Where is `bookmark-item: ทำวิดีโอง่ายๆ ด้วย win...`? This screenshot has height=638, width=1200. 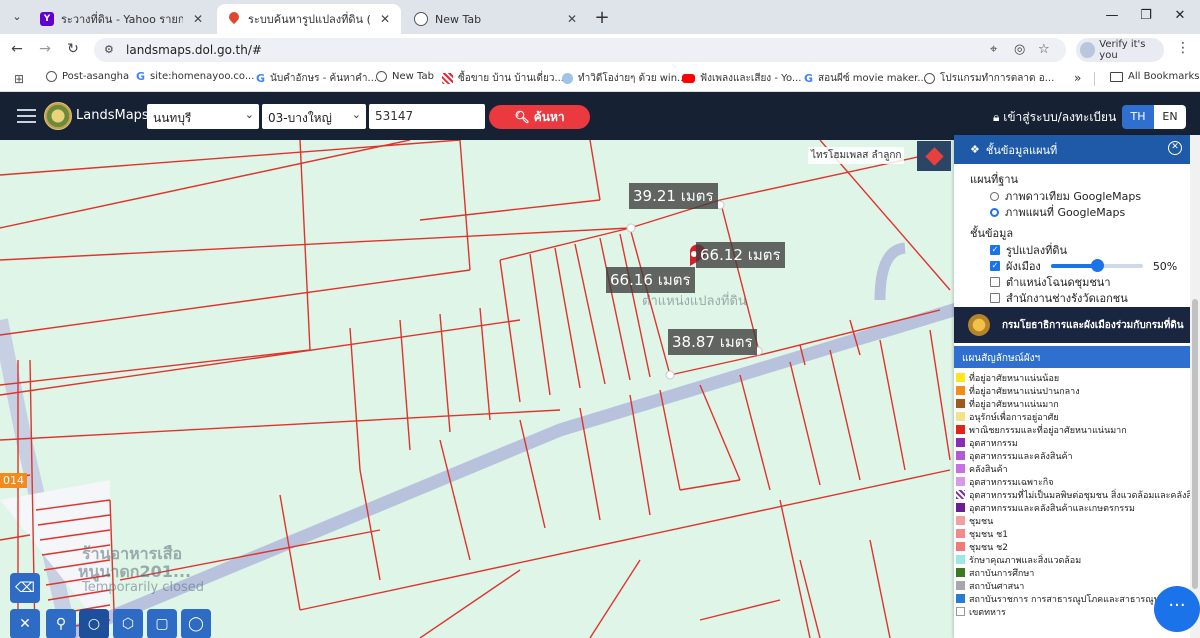
bookmark-item: ทำวิดีโอง่ายๆ ด้วย win... is located at coordinates (624, 78).